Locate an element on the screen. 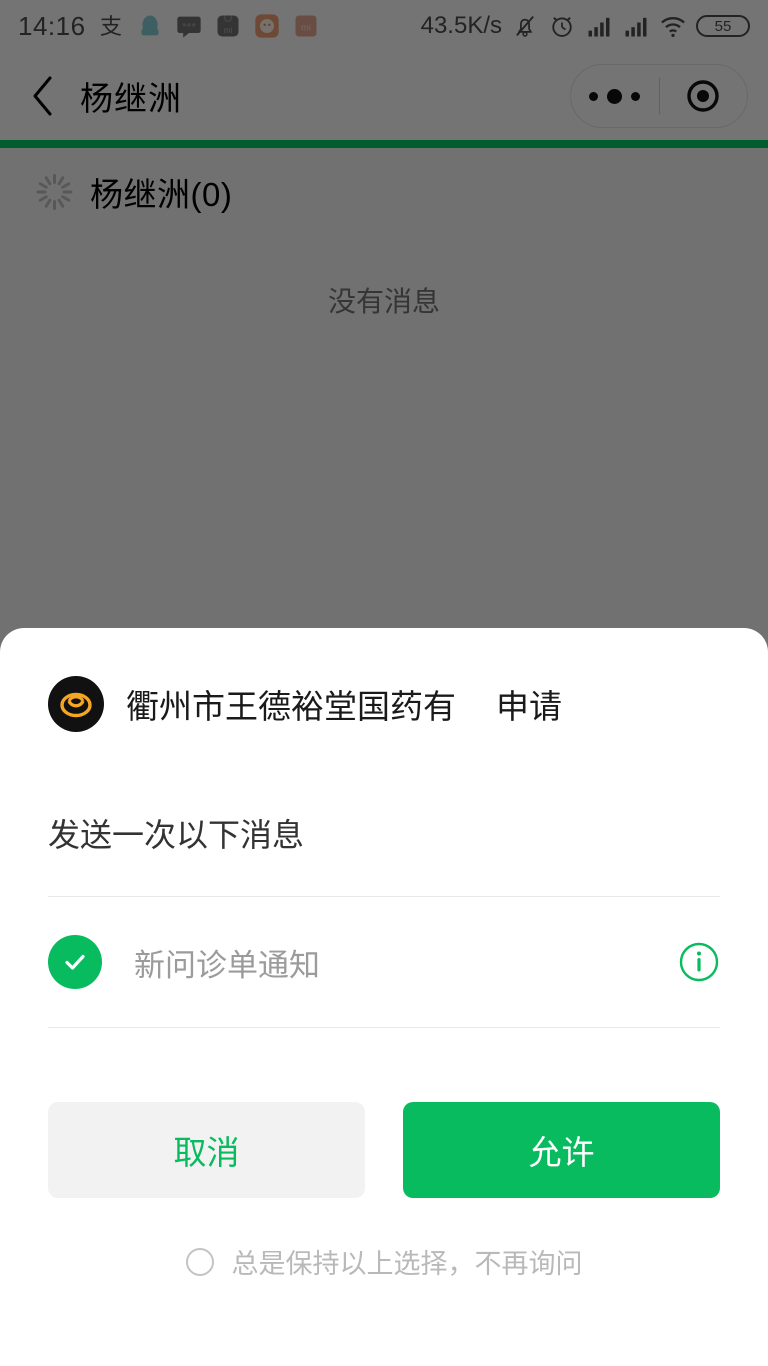  cancel-button: 取消 is located at coordinates (206, 1150).